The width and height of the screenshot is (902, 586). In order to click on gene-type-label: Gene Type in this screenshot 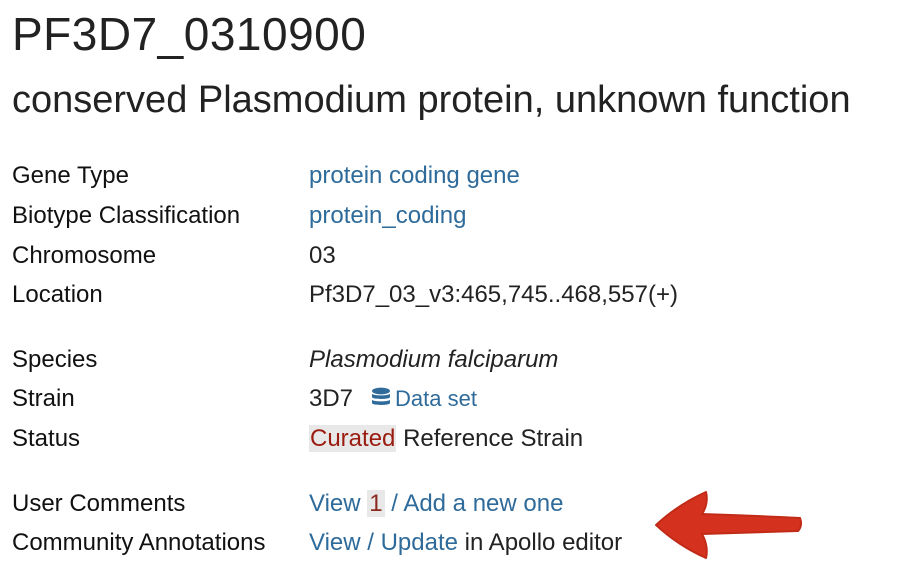, I will do `click(70, 175)`.